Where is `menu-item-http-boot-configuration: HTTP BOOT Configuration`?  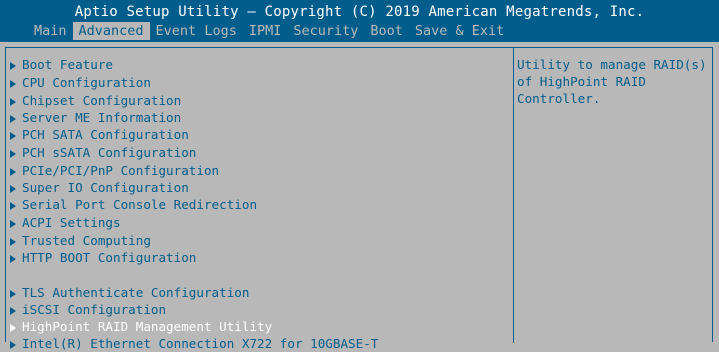 menu-item-http-boot-configuration: HTTP BOOT Configuration is located at coordinates (103, 257).